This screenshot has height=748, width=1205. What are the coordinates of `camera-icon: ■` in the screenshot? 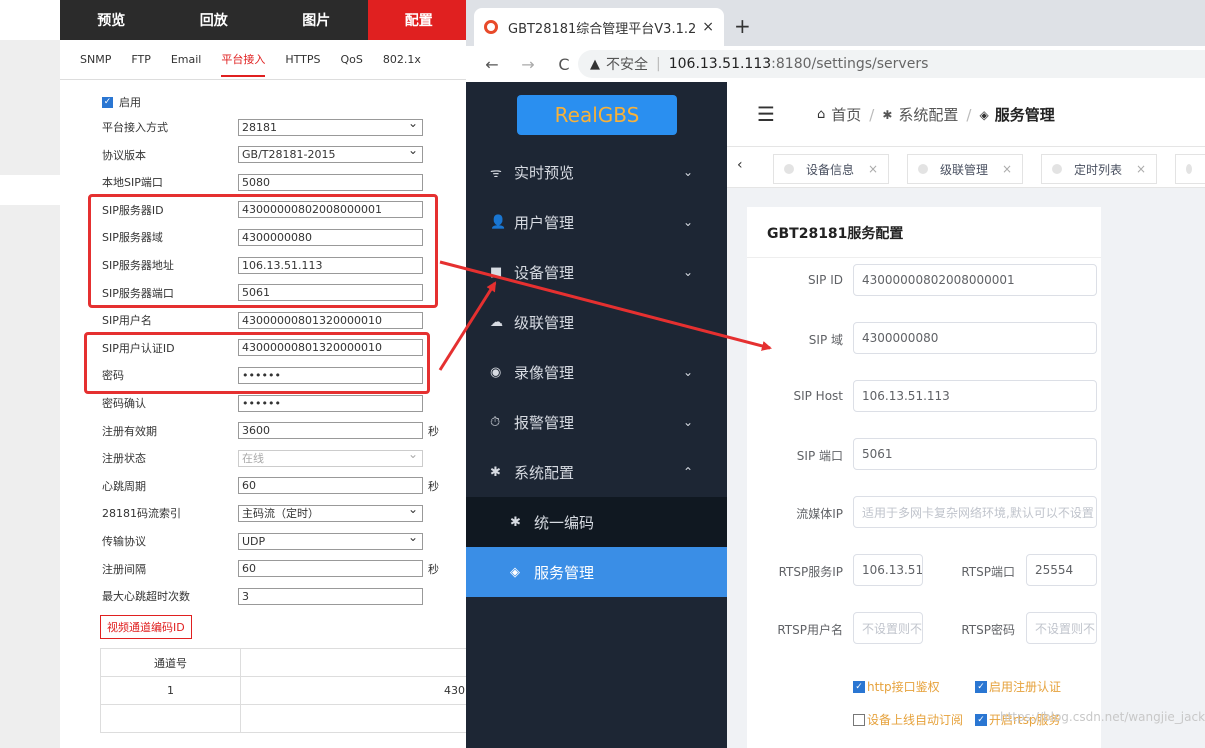 It's located at (496, 272).